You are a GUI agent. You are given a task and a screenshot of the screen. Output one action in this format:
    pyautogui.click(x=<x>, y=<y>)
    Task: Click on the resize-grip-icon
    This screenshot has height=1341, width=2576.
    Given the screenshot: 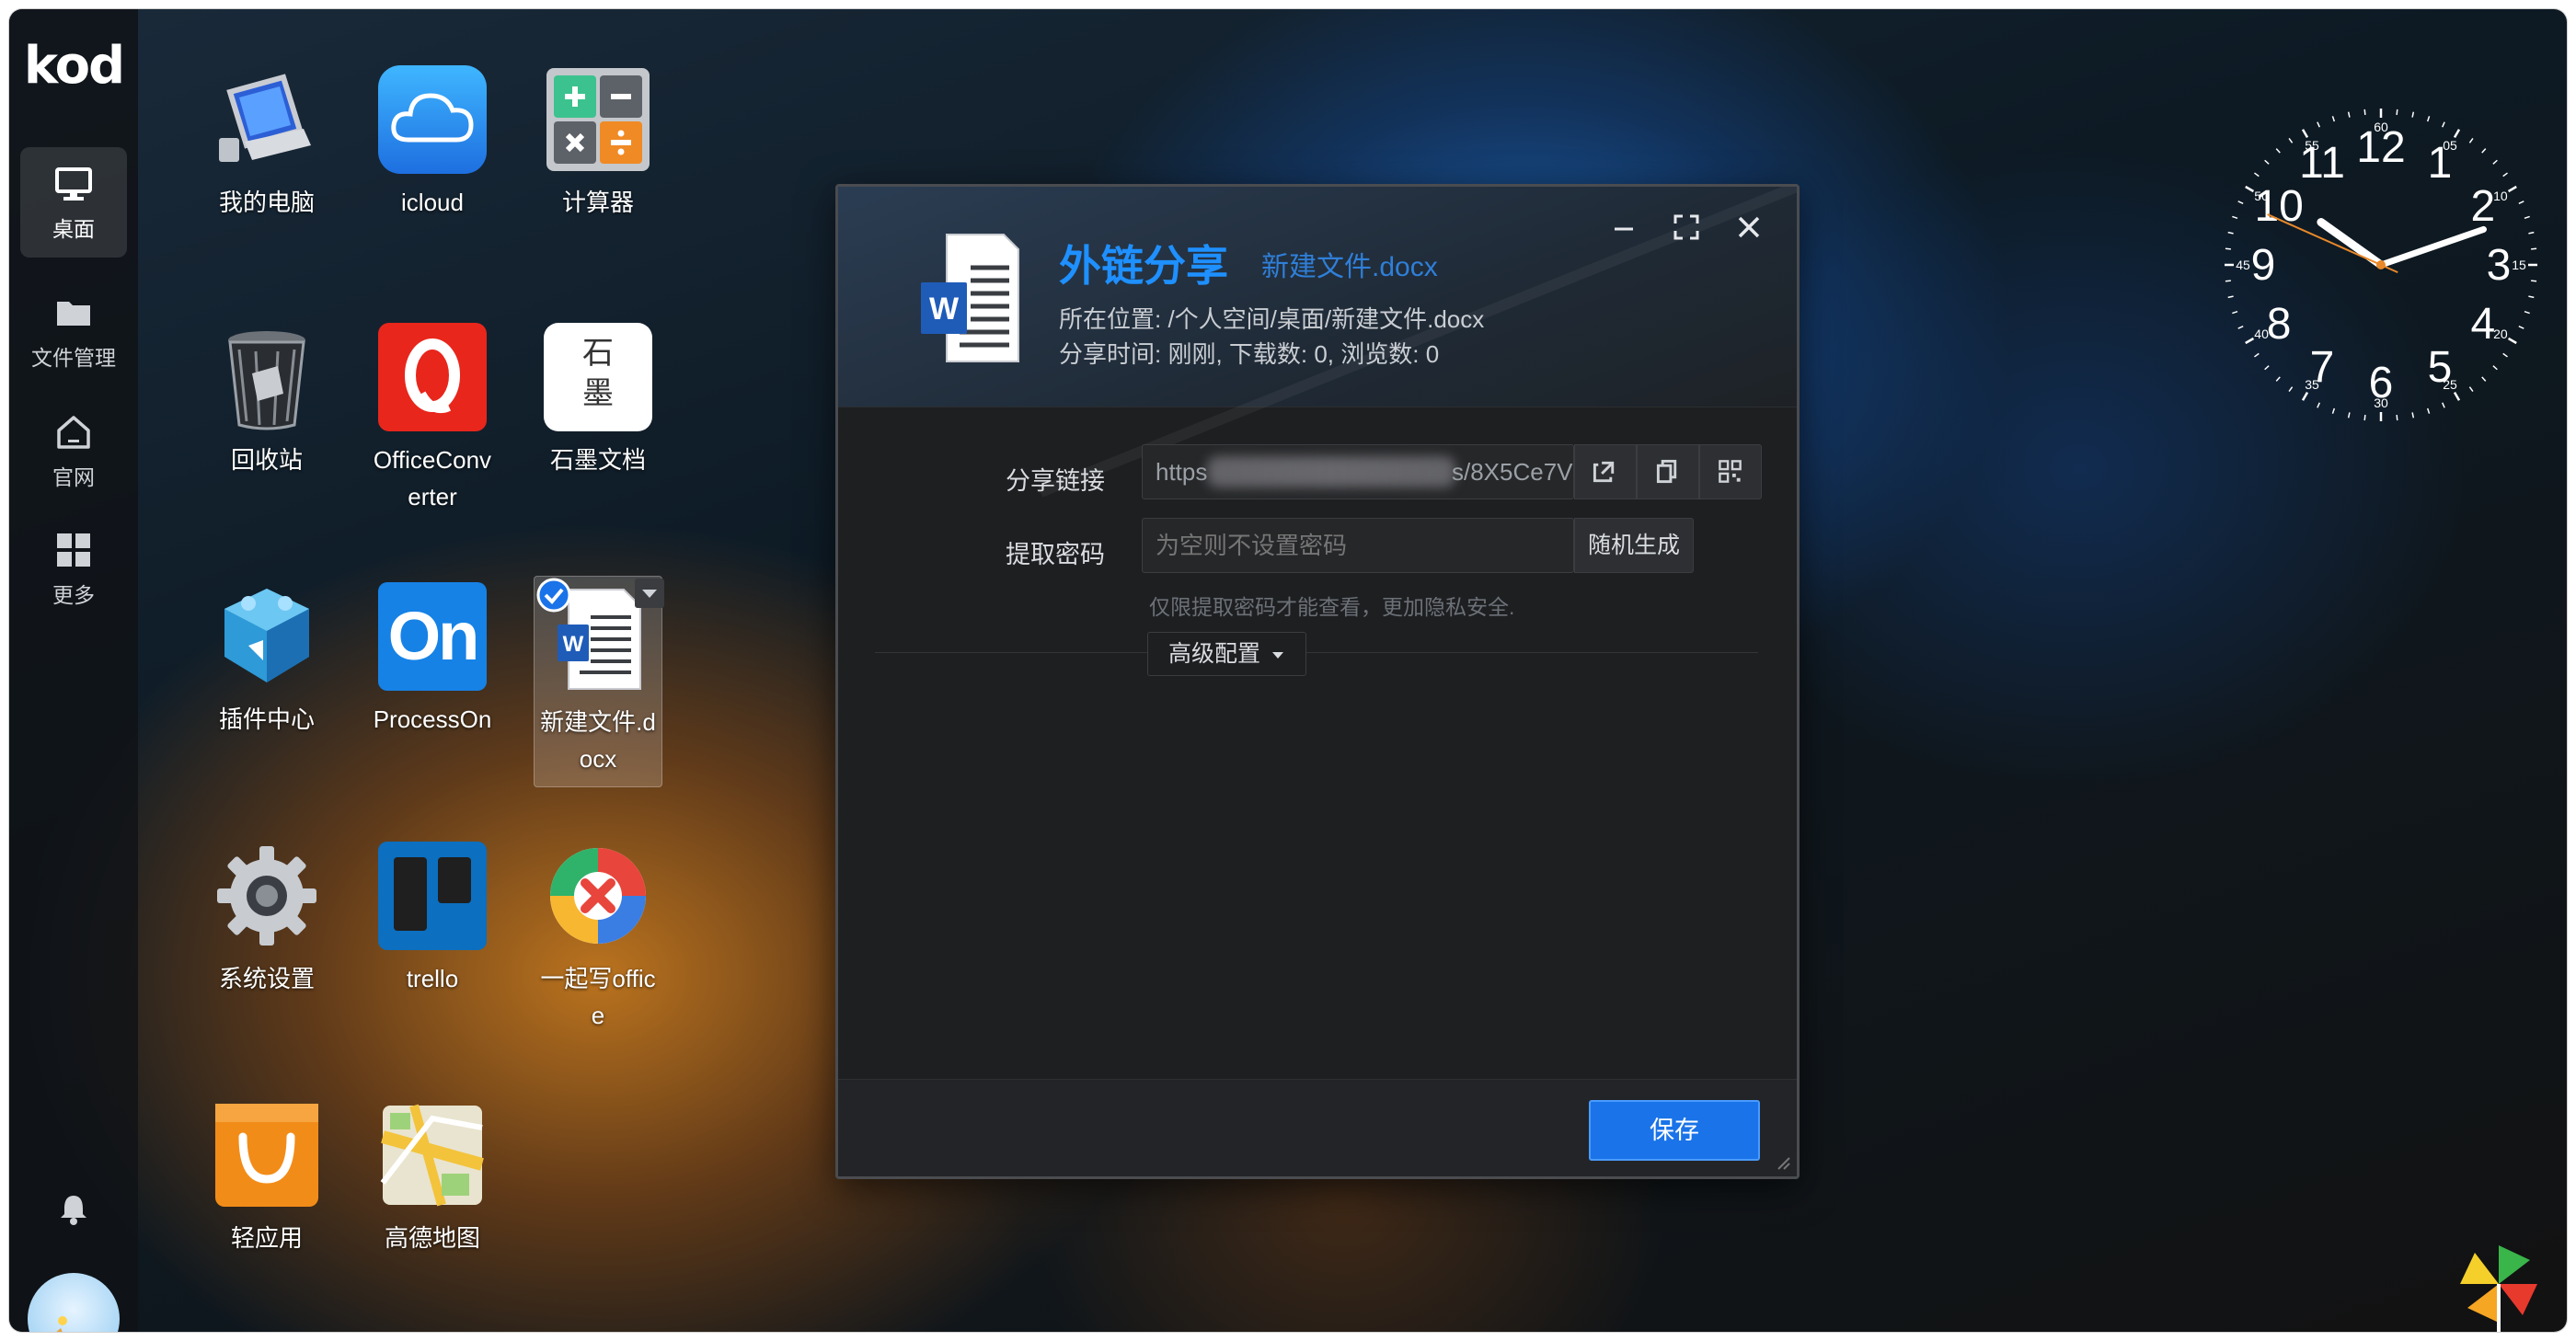 What is the action you would take?
    pyautogui.click(x=1782, y=1161)
    